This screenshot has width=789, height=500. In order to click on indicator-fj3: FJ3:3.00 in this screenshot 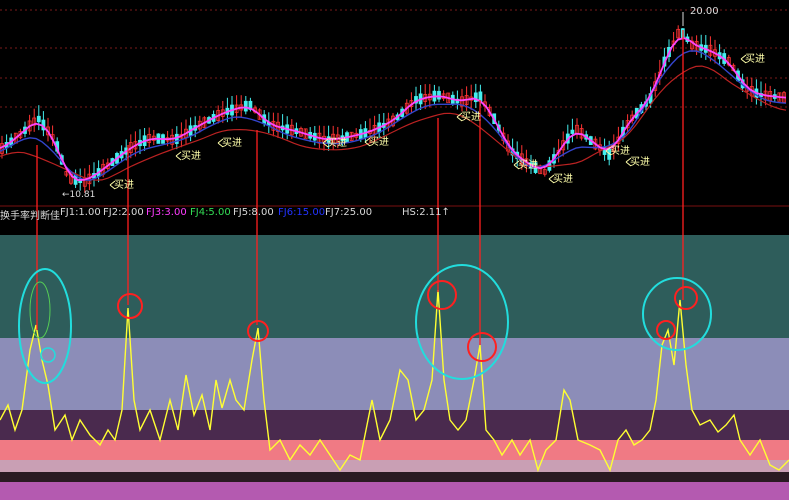, I will do `click(166, 212)`.